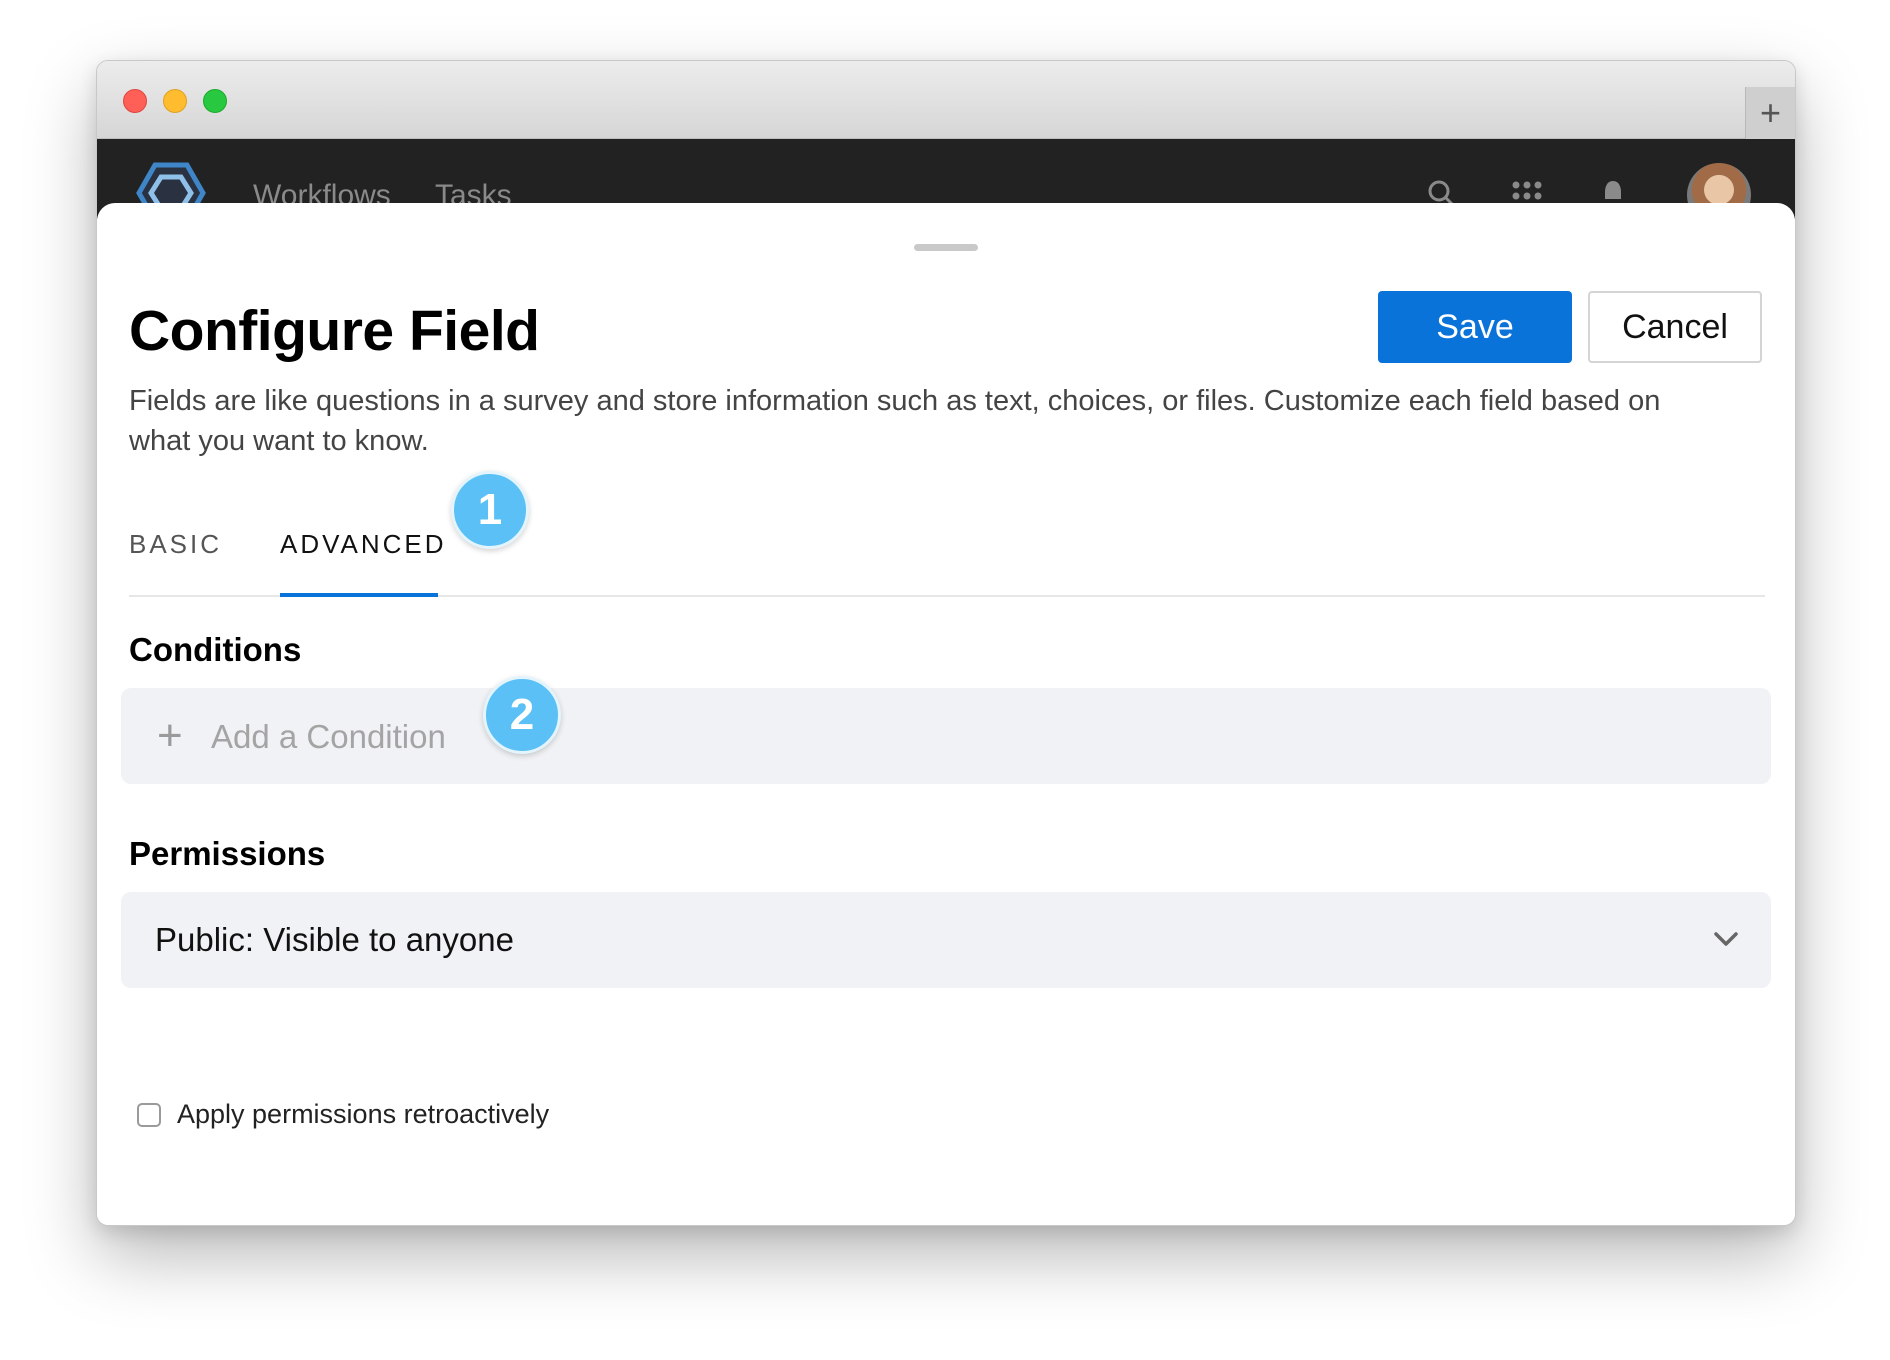 The height and width of the screenshot is (1360, 1890). What do you see at coordinates (328, 736) in the screenshot?
I see `add-condition-label: Add a Condition` at bounding box center [328, 736].